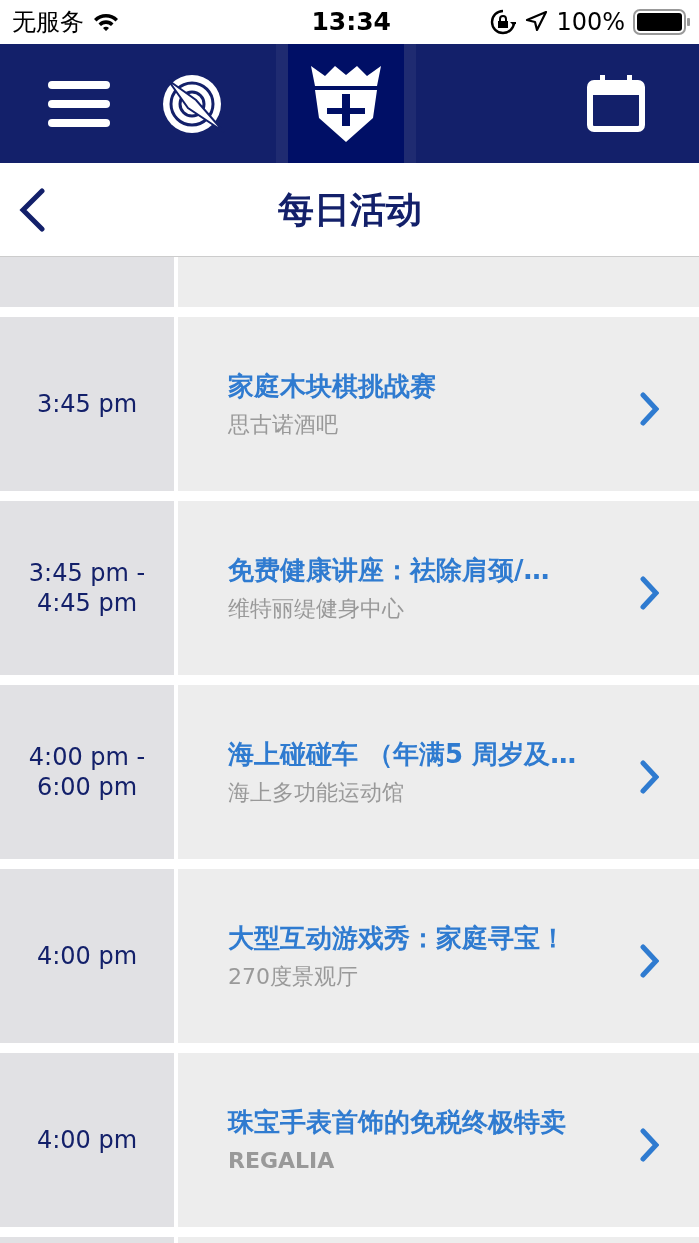 The image size is (699, 1243). What do you see at coordinates (106, 22) in the screenshot?
I see `wifi-icon` at bounding box center [106, 22].